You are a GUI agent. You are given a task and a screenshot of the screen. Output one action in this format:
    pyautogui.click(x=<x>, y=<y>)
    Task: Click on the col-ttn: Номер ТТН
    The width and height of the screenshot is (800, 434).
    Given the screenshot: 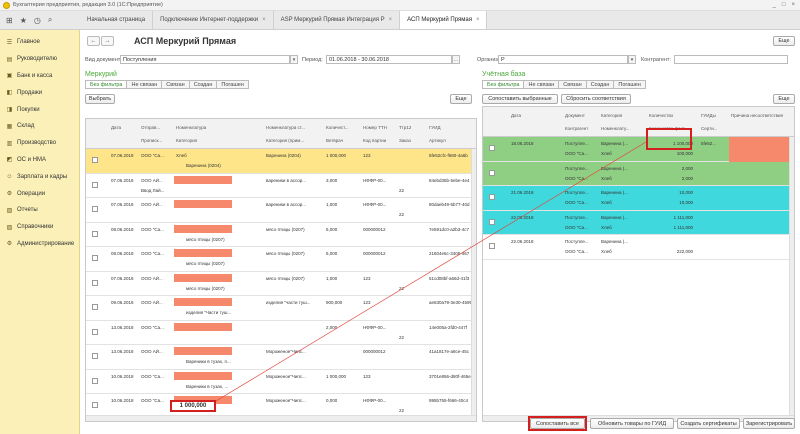 What is the action you would take?
    pyautogui.click(x=375, y=127)
    